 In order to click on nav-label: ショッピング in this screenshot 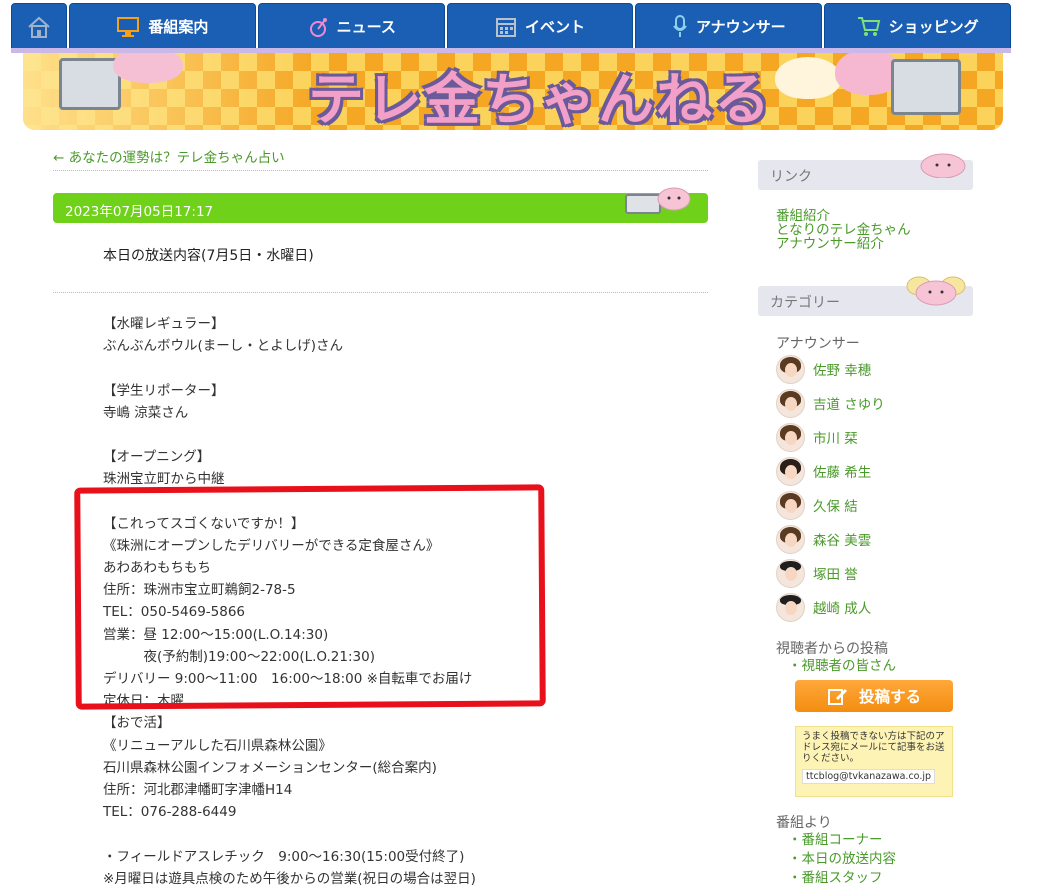, I will do `click(933, 27)`.